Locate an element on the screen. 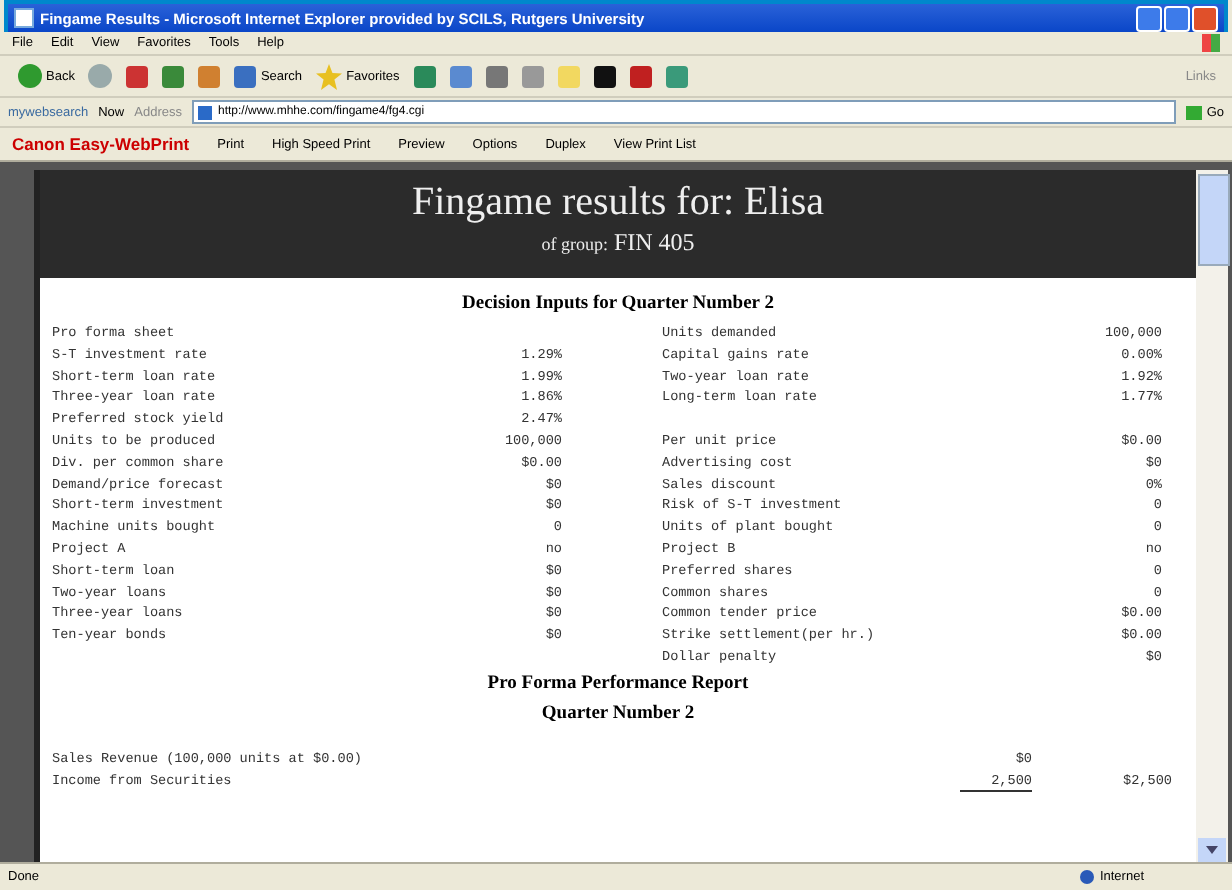  page-heading: Fingame results for: Elisa is located at coordinates (618, 202).